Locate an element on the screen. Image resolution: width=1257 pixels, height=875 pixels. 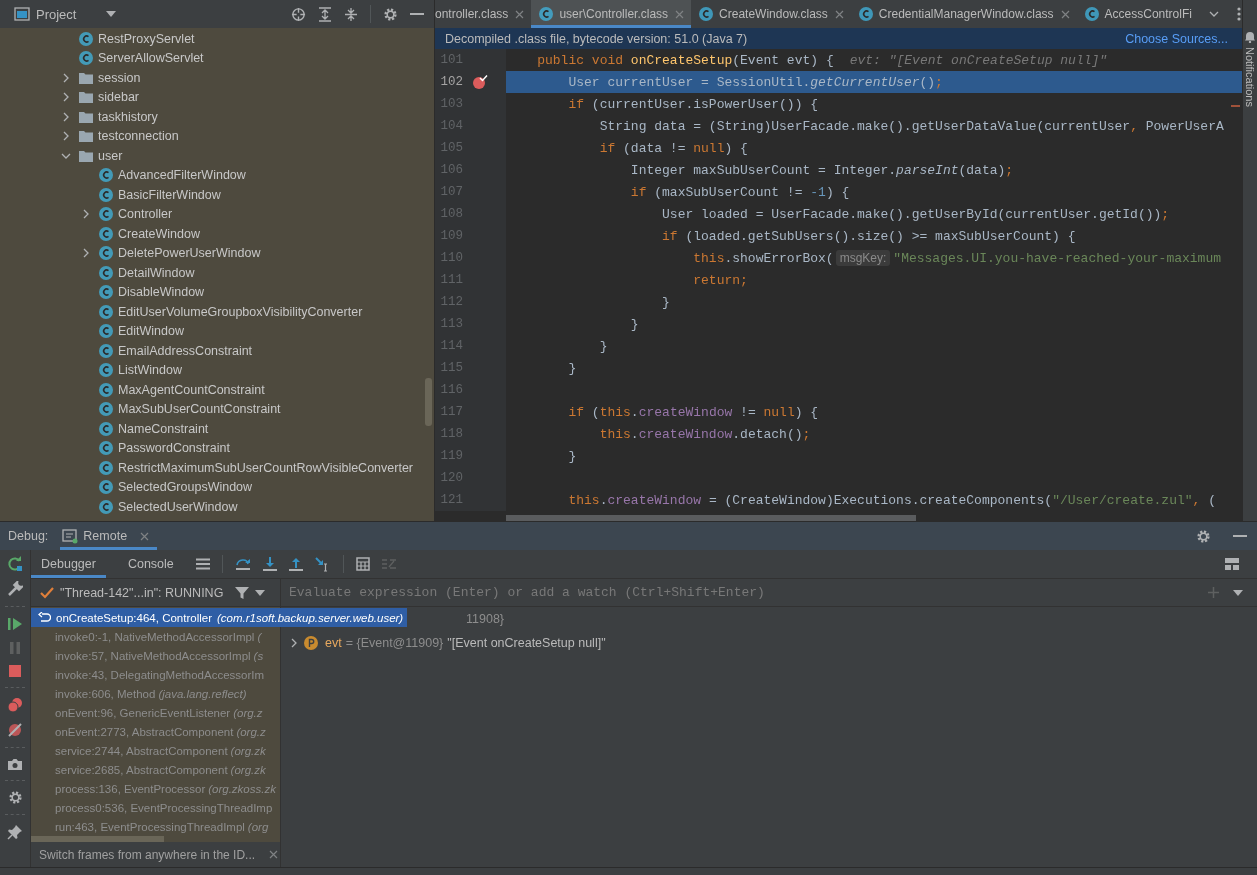
tree-item: DisableWindow is located at coordinates (161, 292).